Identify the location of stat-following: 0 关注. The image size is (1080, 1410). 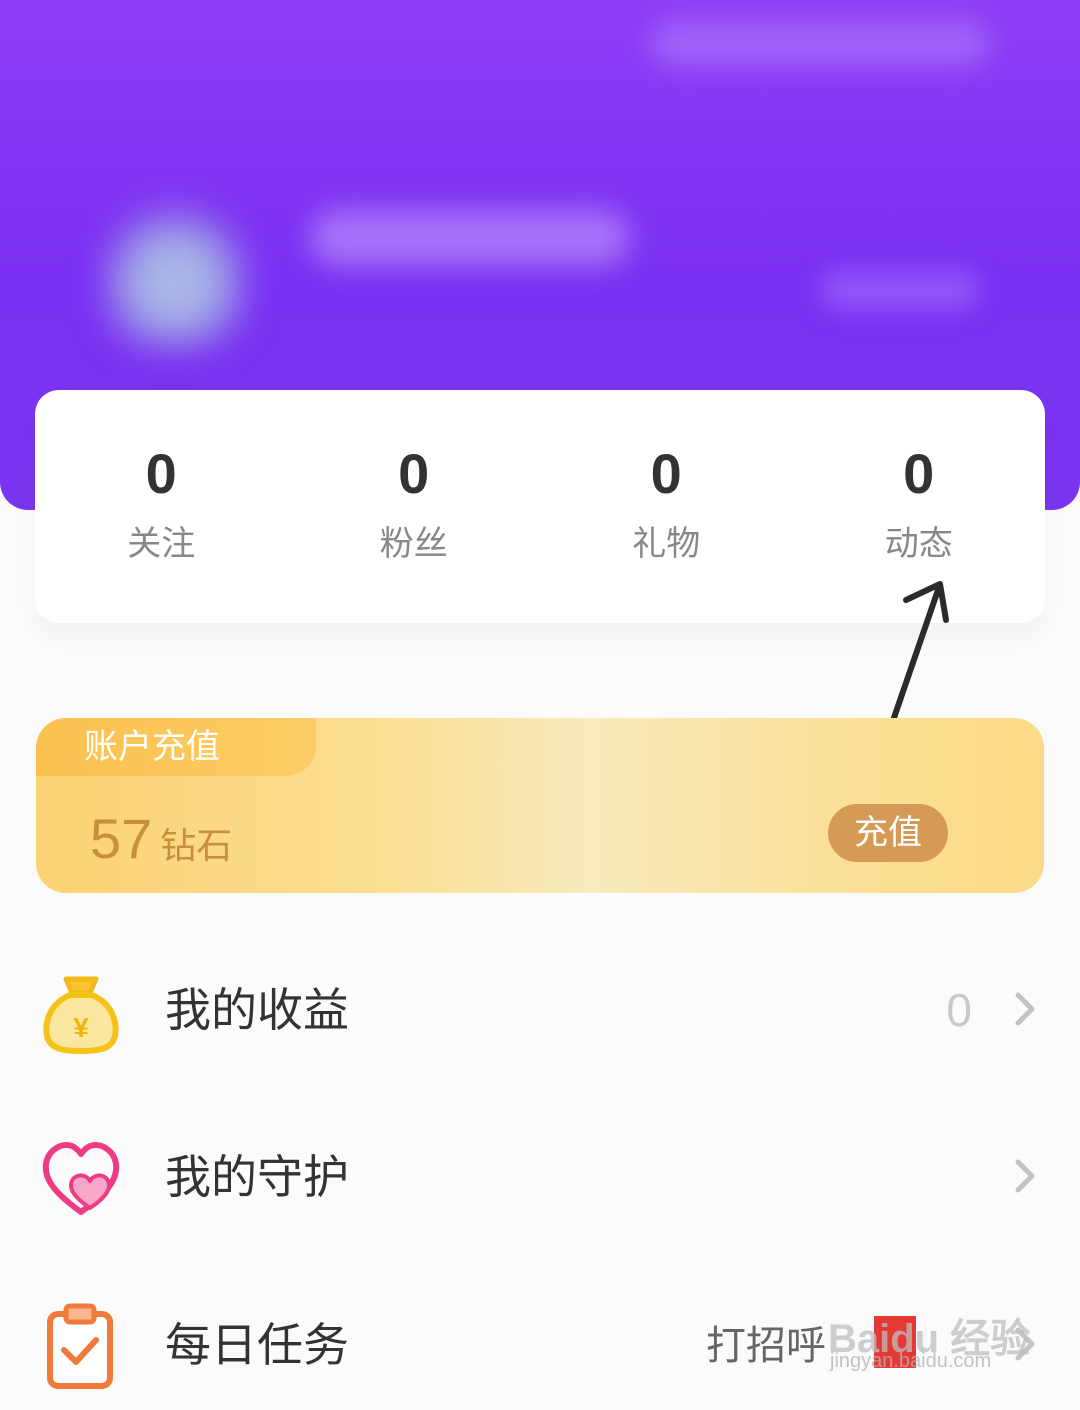
(161, 506).